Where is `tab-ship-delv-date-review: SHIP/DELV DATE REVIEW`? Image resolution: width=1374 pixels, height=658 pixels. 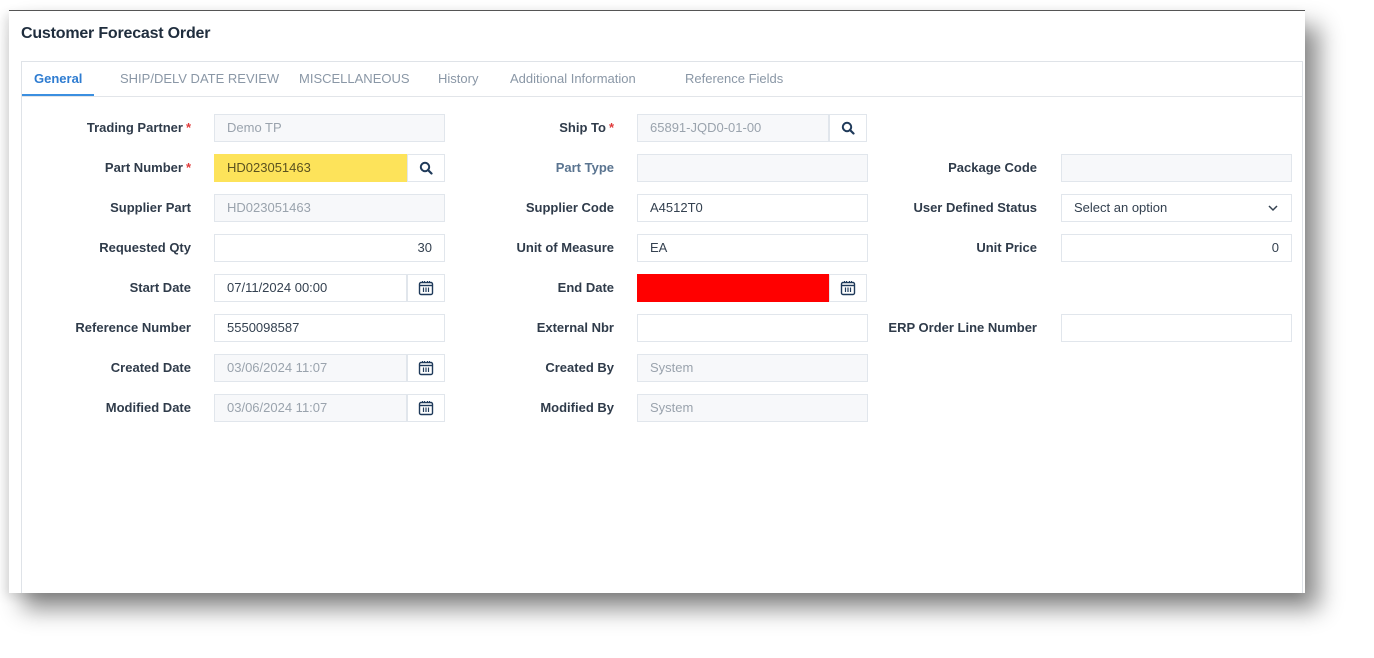 tab-ship-delv-date-review: SHIP/DELV DATE REVIEW is located at coordinates (199, 78).